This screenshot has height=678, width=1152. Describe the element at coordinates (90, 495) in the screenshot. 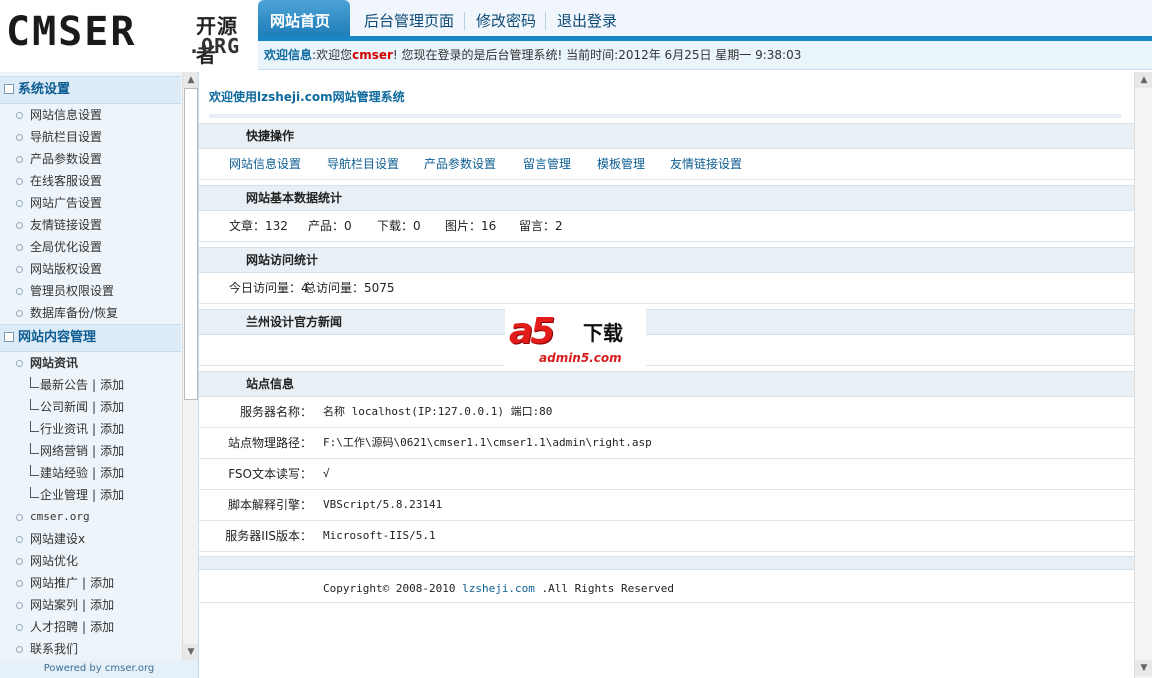

I see `sidebar-subitem: 企业管理 | 添加` at that location.